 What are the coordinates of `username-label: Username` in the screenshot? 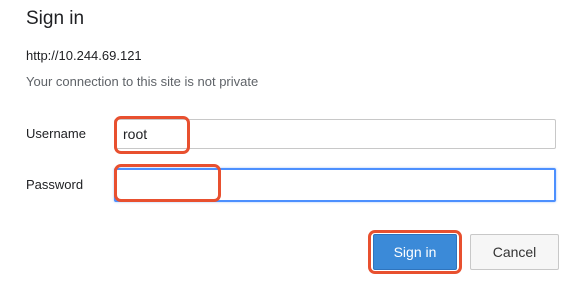 It's located at (56, 133).